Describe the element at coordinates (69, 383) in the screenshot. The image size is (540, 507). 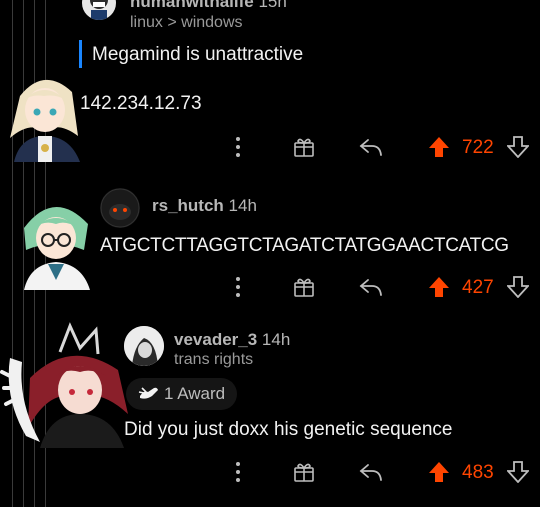
I see `character-sticker` at that location.